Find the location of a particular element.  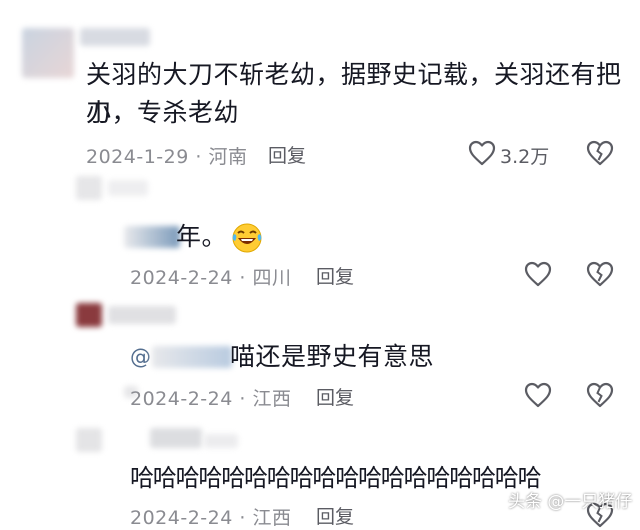

comment-text: 年。 is located at coordinates (202, 236).